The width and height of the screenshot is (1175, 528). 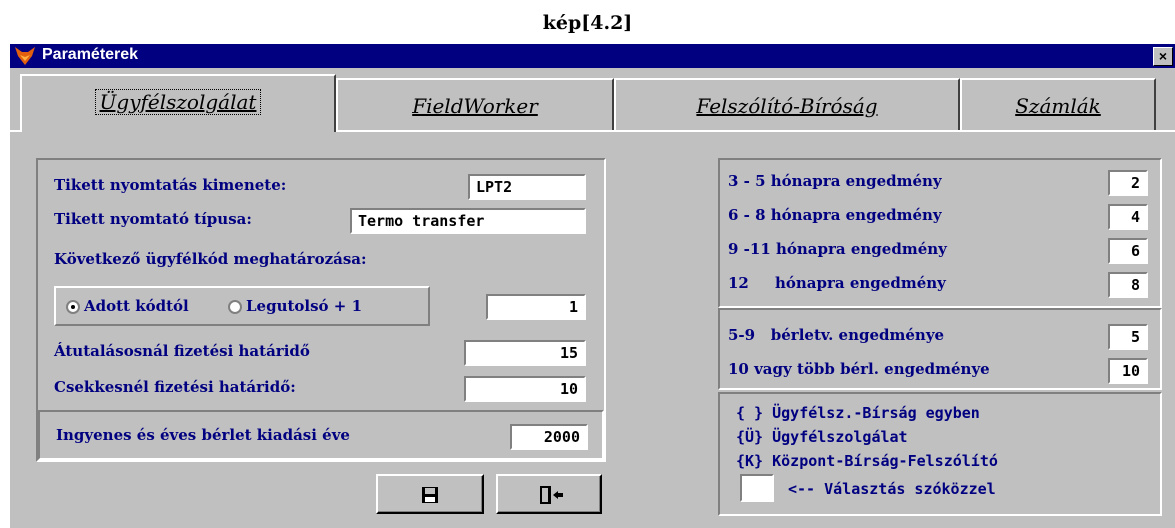 I want to click on title-bar: Paraméterek ×, so click(x=592, y=56).